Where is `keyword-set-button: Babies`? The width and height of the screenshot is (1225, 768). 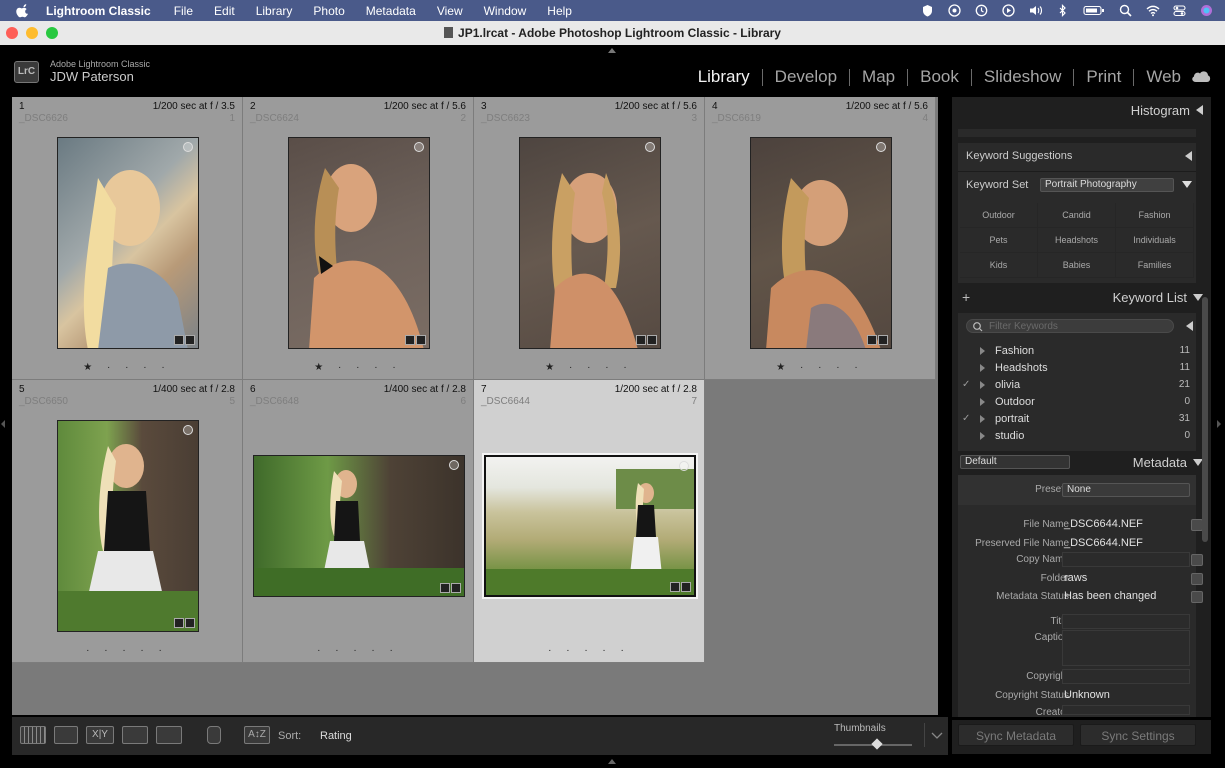
keyword-set-button: Babies is located at coordinates (1077, 265).